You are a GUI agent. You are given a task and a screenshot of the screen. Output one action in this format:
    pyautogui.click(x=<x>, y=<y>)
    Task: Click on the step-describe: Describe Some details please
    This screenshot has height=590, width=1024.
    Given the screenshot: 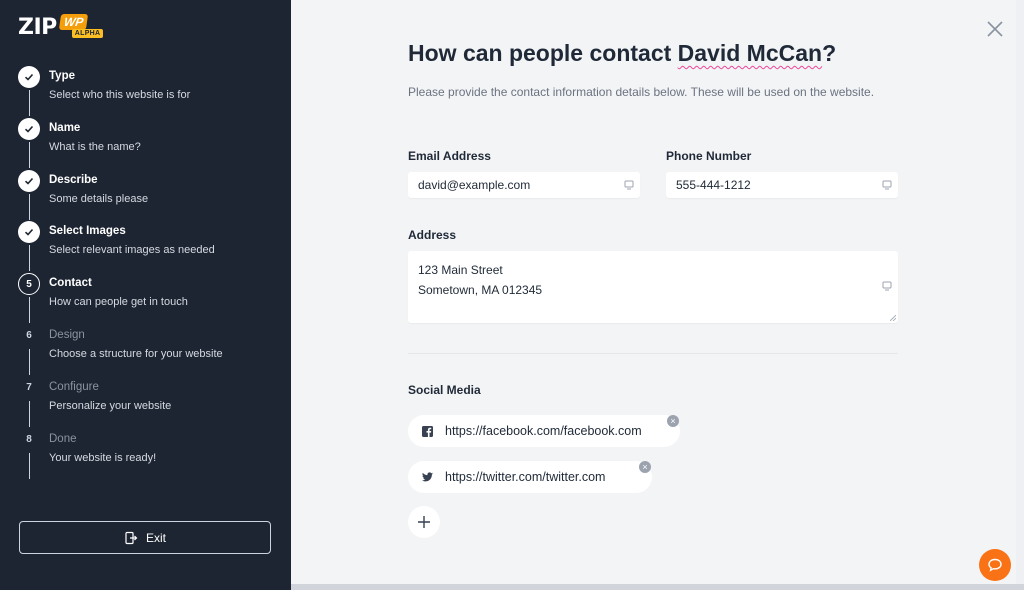 What is the action you would take?
    pyautogui.click(x=148, y=195)
    